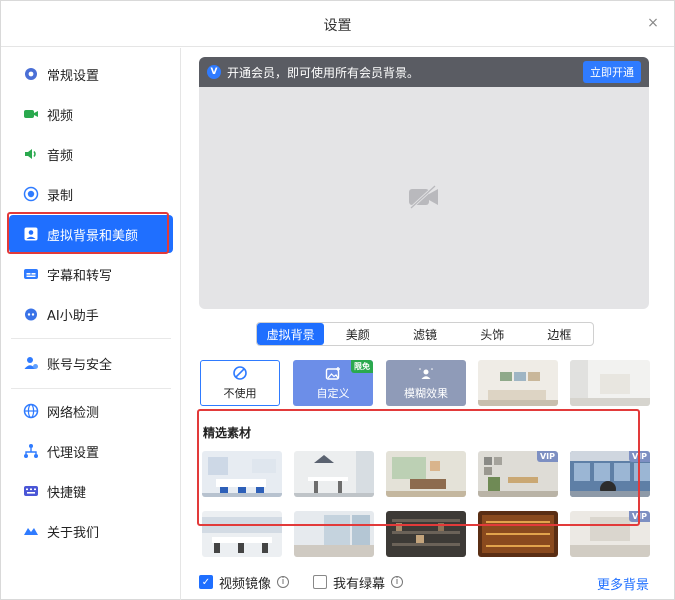 The width and height of the screenshot is (675, 600). What do you see at coordinates (31, 363) in the screenshot?
I see `account-icon` at bounding box center [31, 363].